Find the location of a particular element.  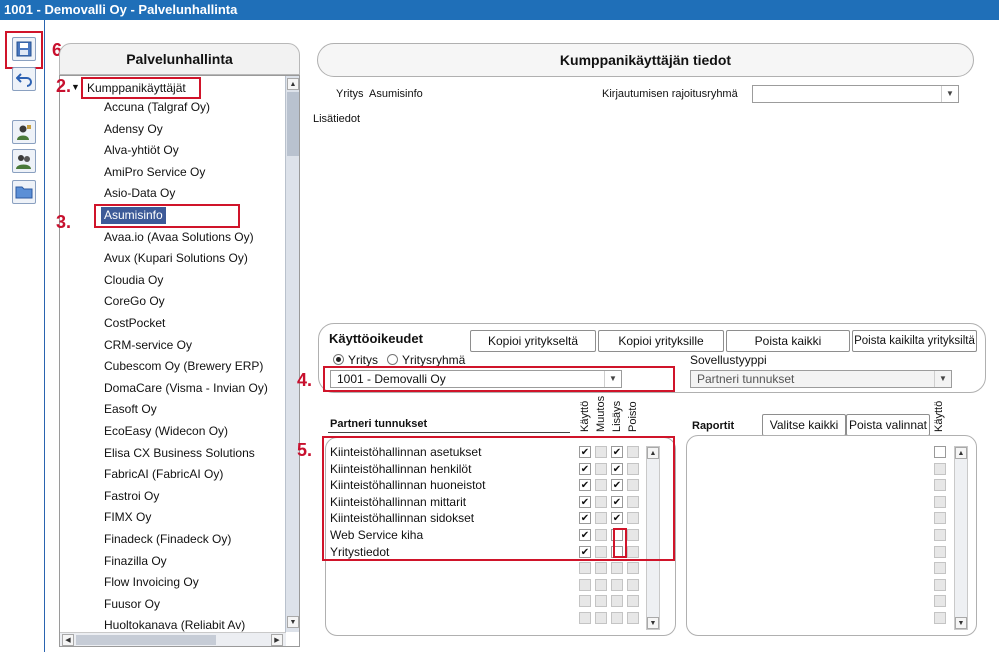

col-header-use: Käyttö is located at coordinates (585, 416).